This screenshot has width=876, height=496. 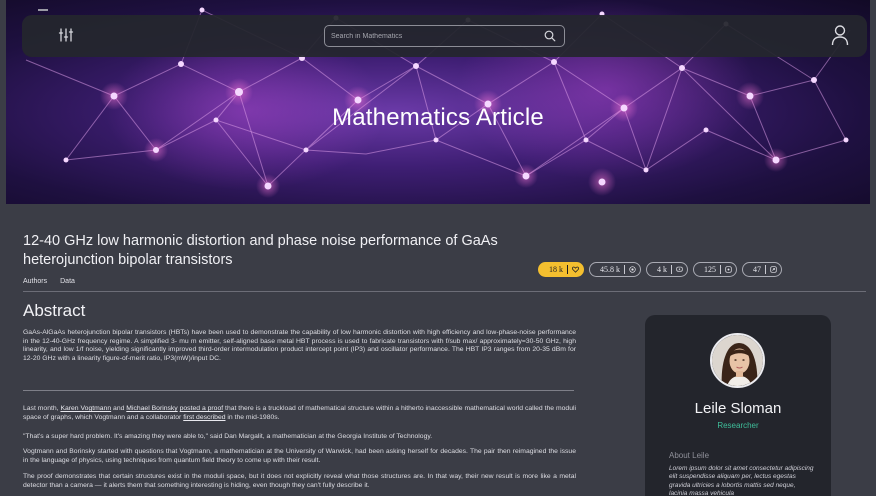 I want to click on likes-pill: 18 k, so click(x=561, y=269).